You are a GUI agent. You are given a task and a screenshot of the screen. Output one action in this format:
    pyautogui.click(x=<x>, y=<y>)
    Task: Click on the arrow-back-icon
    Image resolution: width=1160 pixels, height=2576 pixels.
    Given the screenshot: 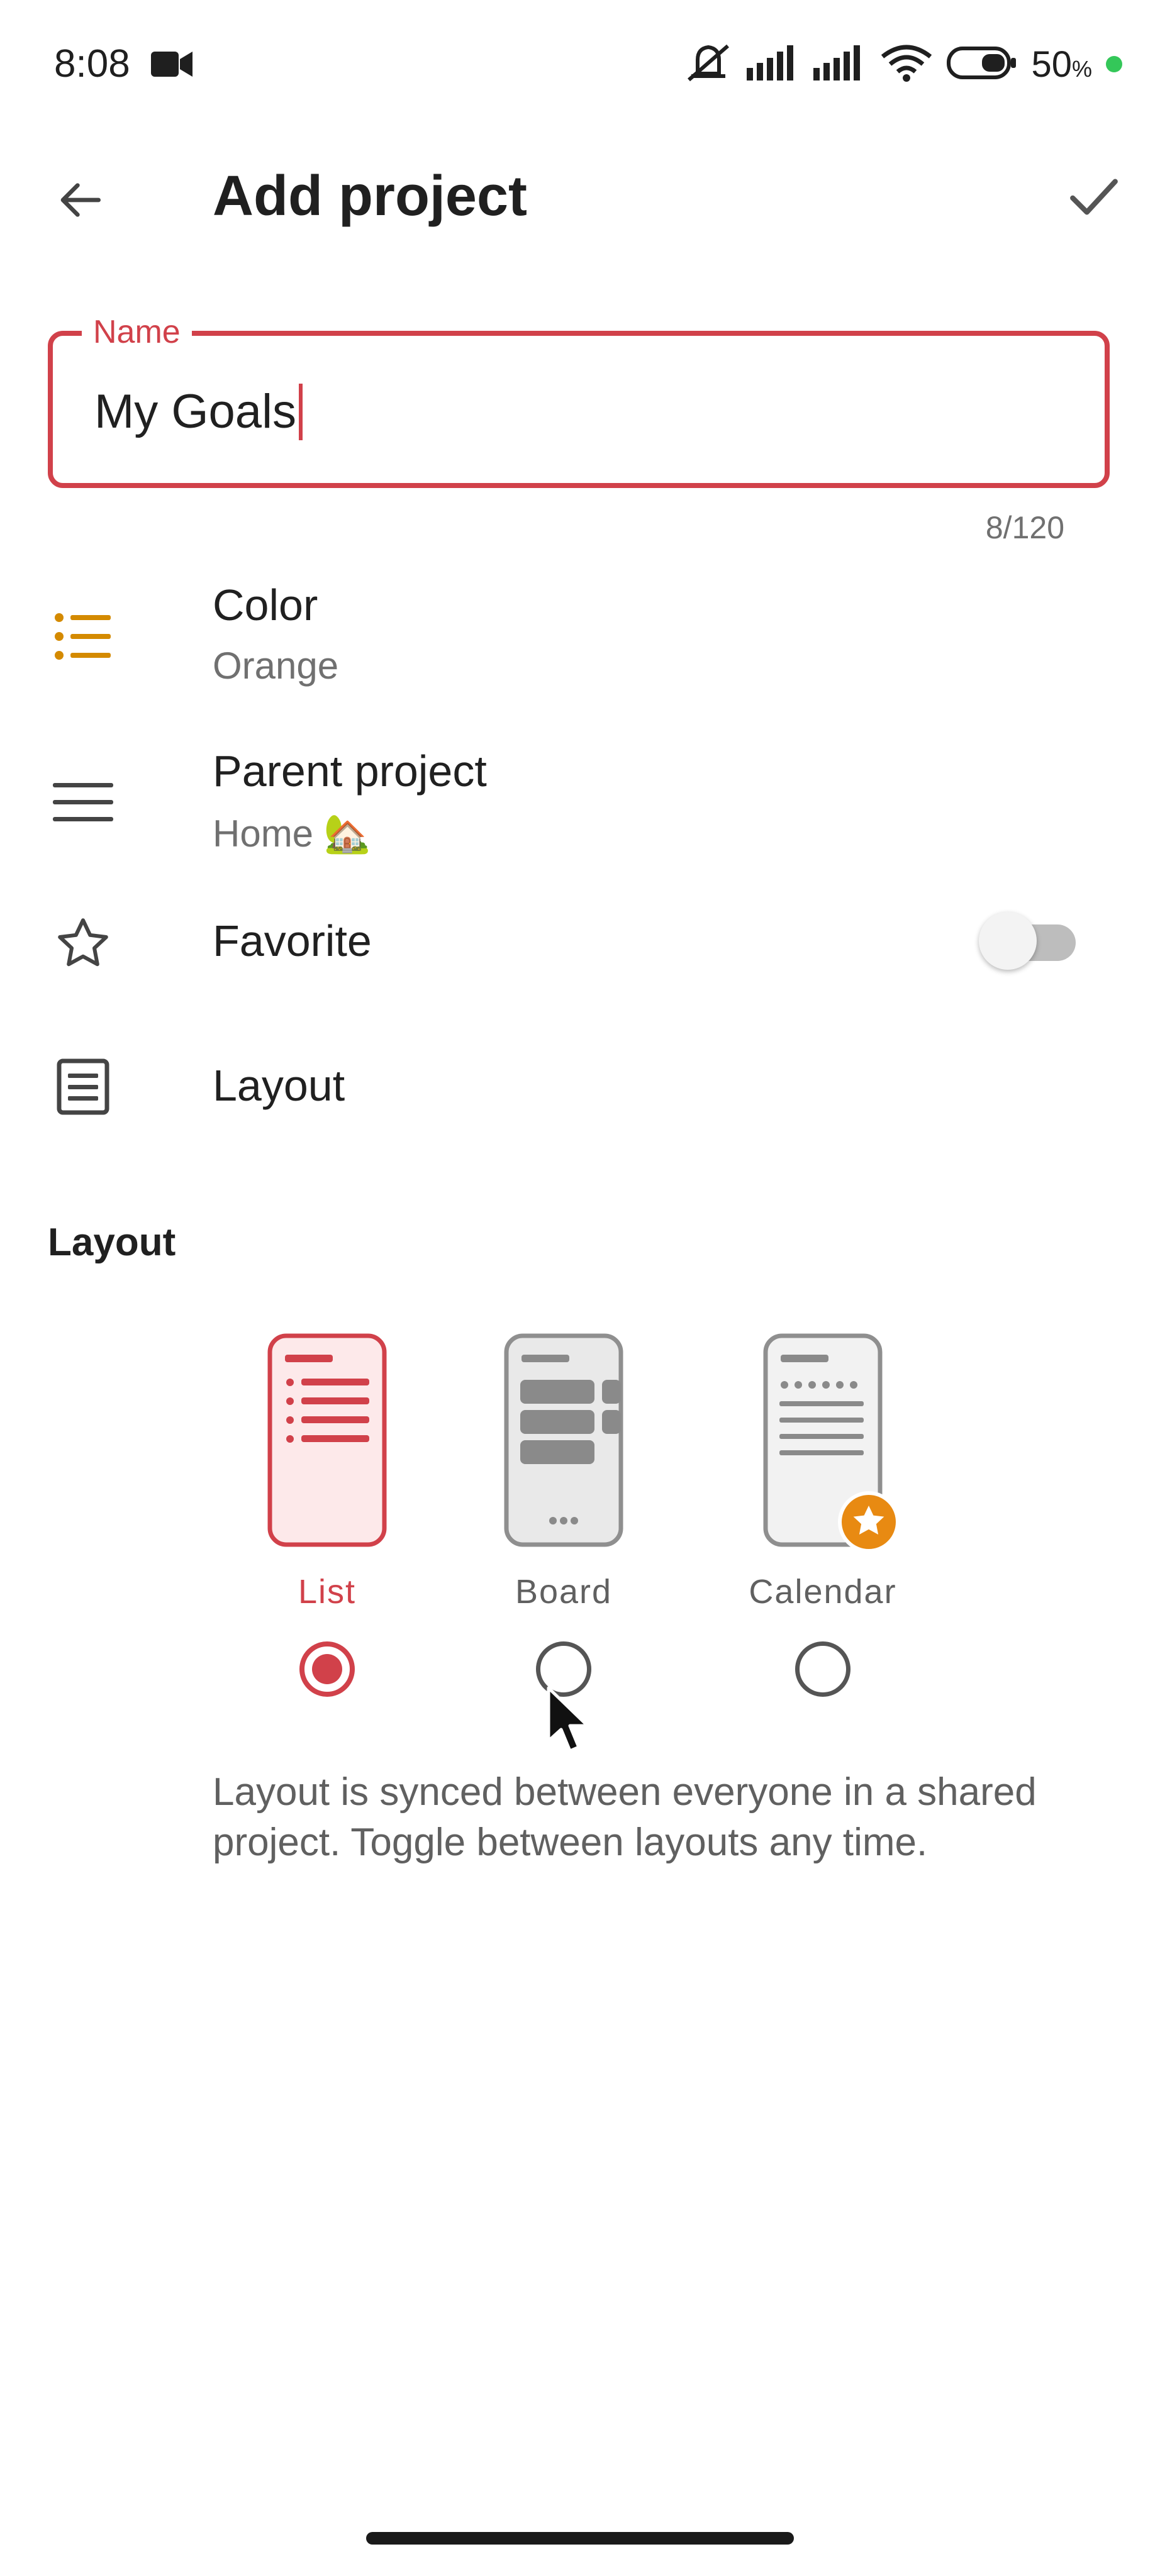 What is the action you would take?
    pyautogui.click(x=80, y=200)
    